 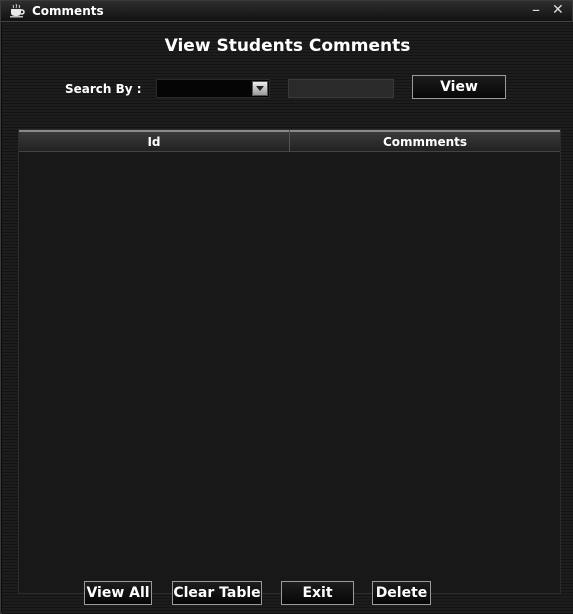 What do you see at coordinates (341, 88) in the screenshot?
I see `search-input` at bounding box center [341, 88].